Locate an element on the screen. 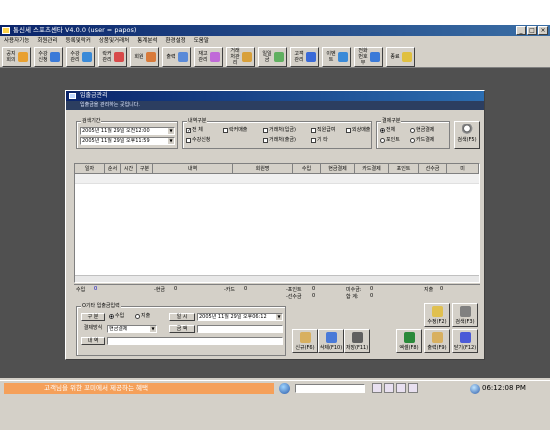 This screenshot has width=550, height=430. column-header: 일자 is located at coordinates (90, 168).